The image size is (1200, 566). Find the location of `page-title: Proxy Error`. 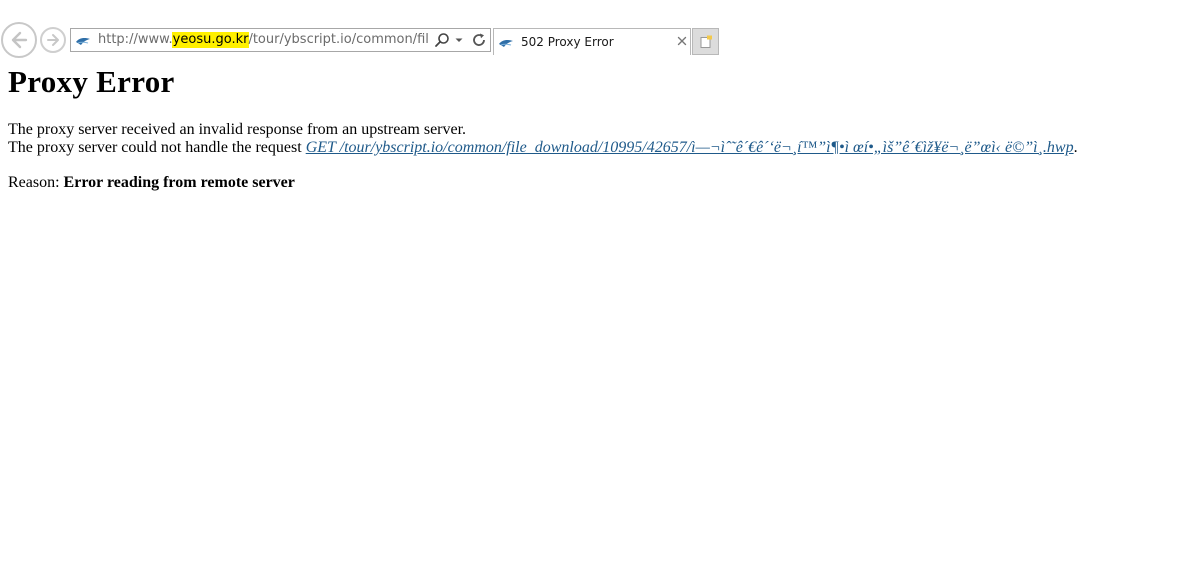

page-title: Proxy Error is located at coordinates (91, 81).